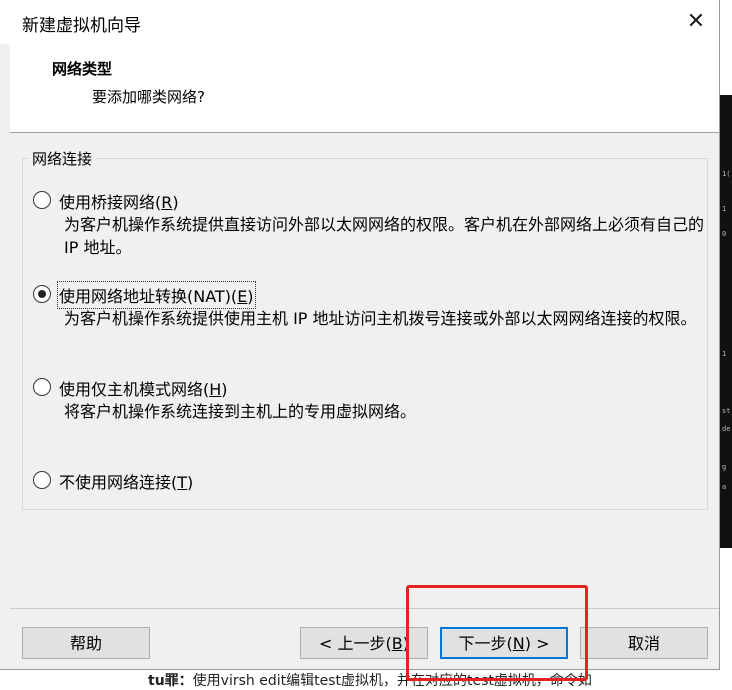  What do you see at coordinates (359, 22) in the screenshot?
I see `title-bar: 新建虚拟机向导 ✕` at bounding box center [359, 22].